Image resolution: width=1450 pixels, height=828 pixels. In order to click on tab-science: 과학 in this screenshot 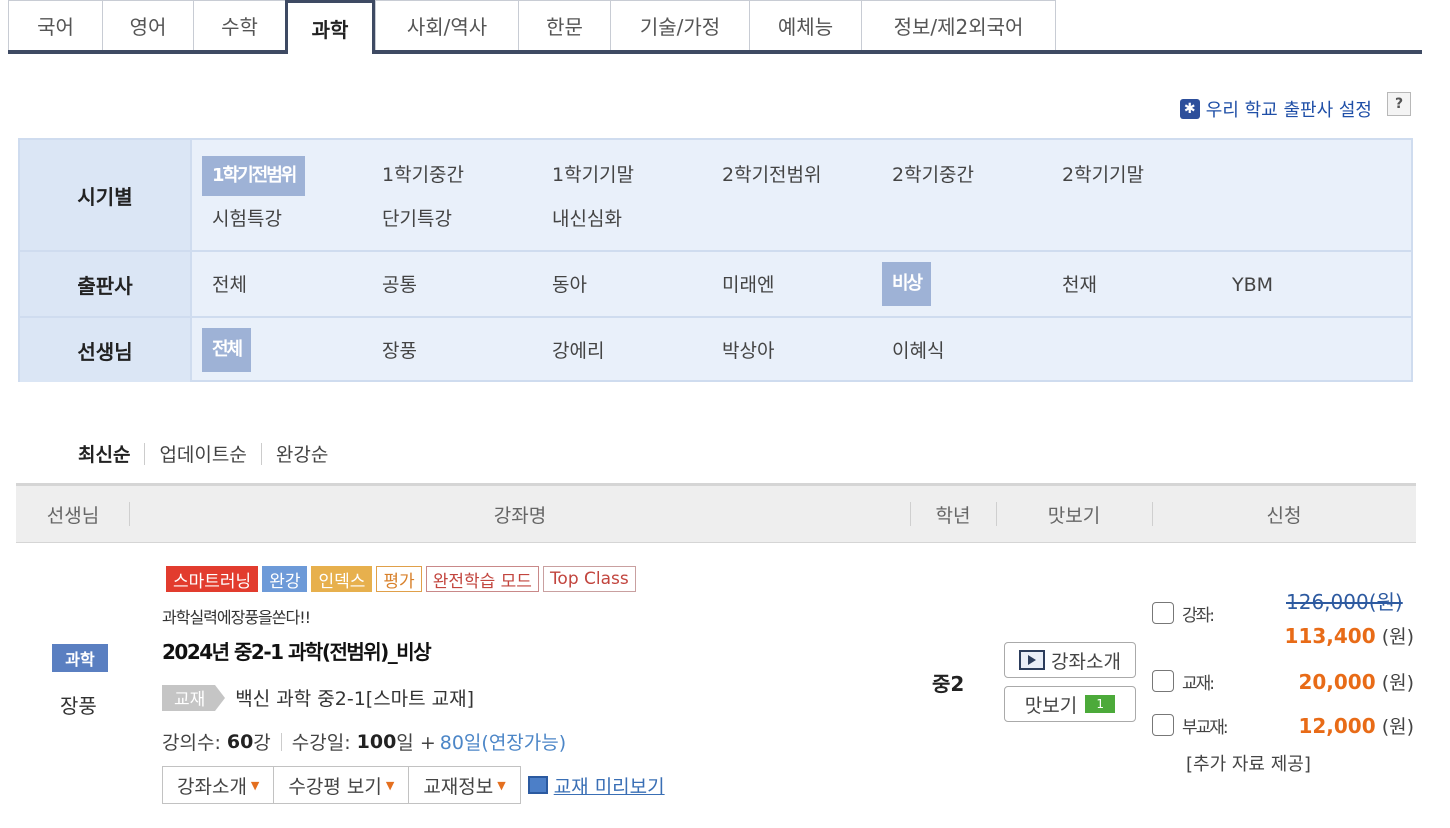, I will do `click(330, 27)`.